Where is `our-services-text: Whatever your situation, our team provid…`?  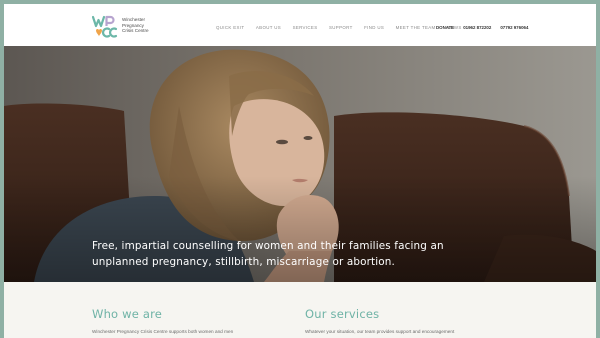
our-services-text: Whatever your situation, our team provid… is located at coordinates (380, 331).